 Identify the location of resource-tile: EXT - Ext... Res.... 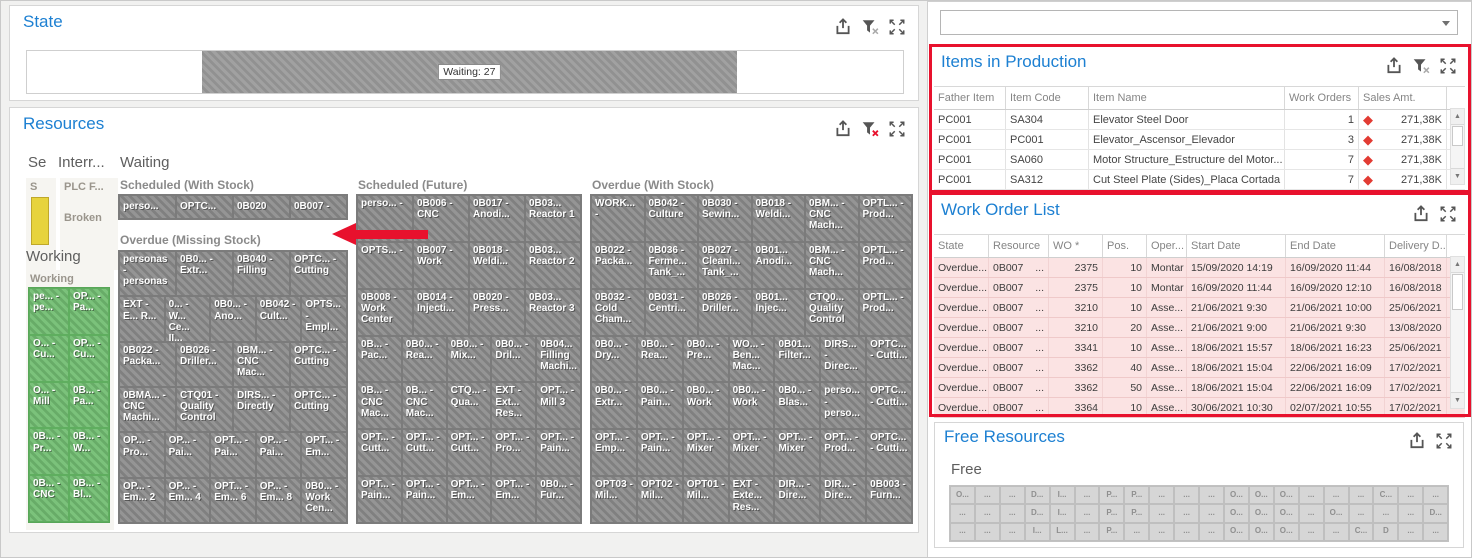
(514, 406).